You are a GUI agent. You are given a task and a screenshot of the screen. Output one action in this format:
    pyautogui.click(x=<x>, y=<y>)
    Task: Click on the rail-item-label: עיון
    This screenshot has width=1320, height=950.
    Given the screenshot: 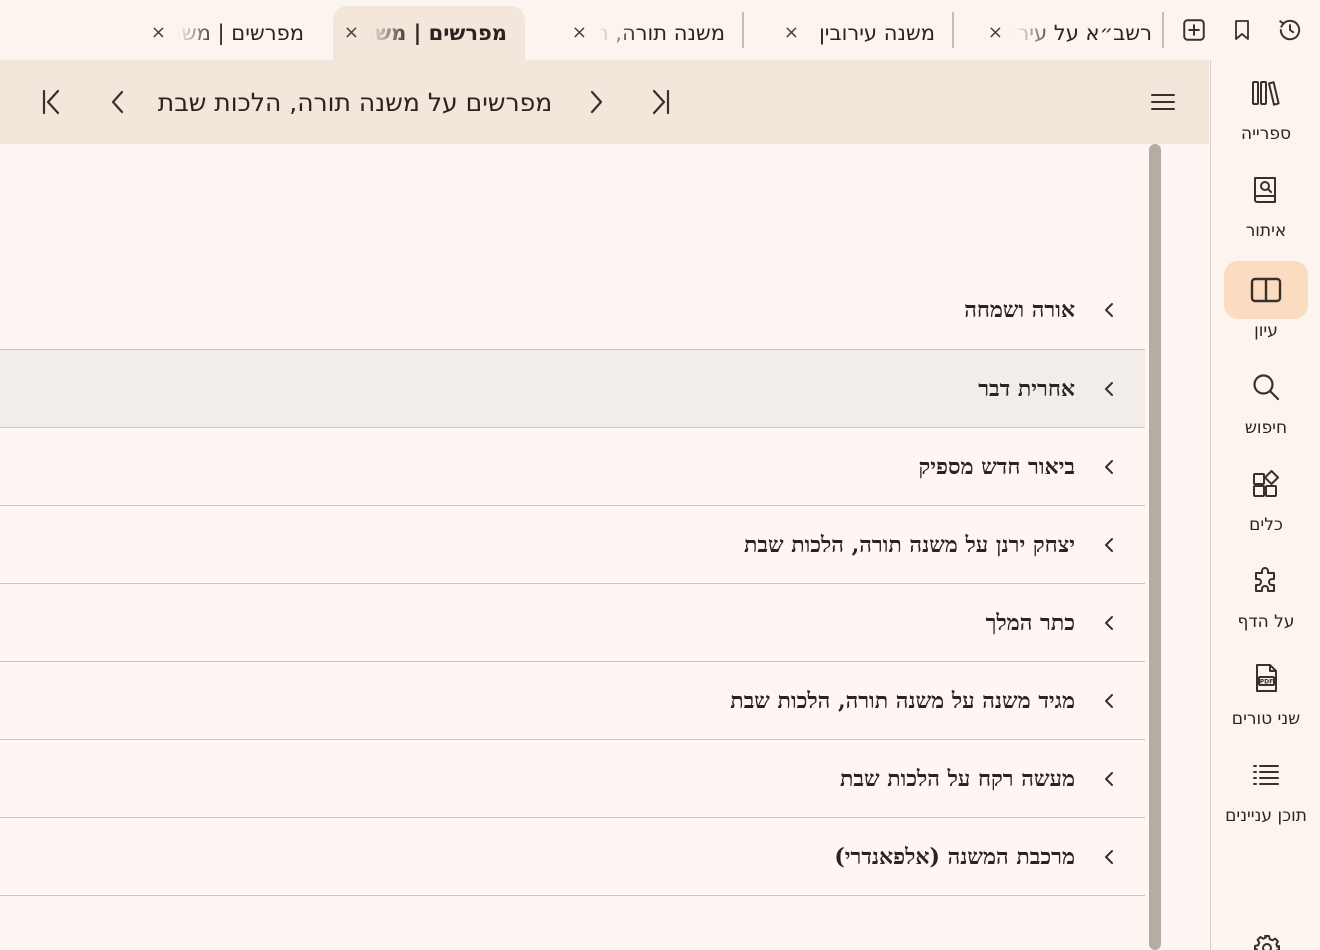 What is the action you would take?
    pyautogui.click(x=1266, y=331)
    